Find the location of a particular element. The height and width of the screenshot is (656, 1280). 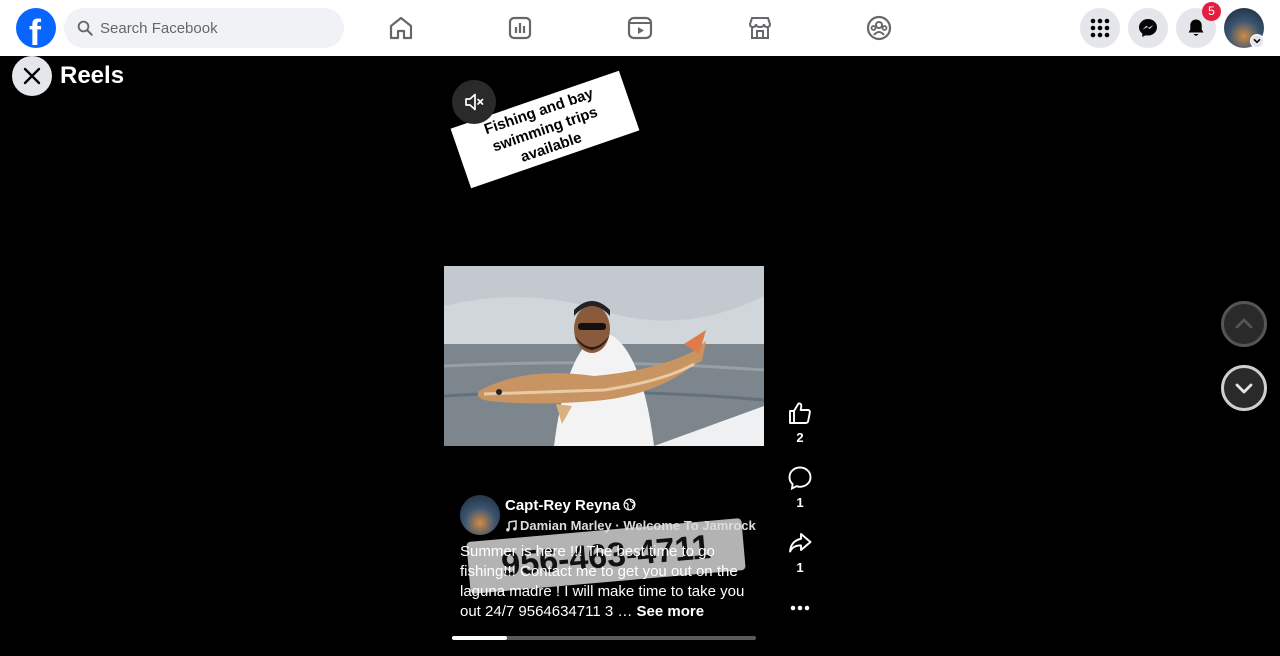

menu-button is located at coordinates (1100, 28).